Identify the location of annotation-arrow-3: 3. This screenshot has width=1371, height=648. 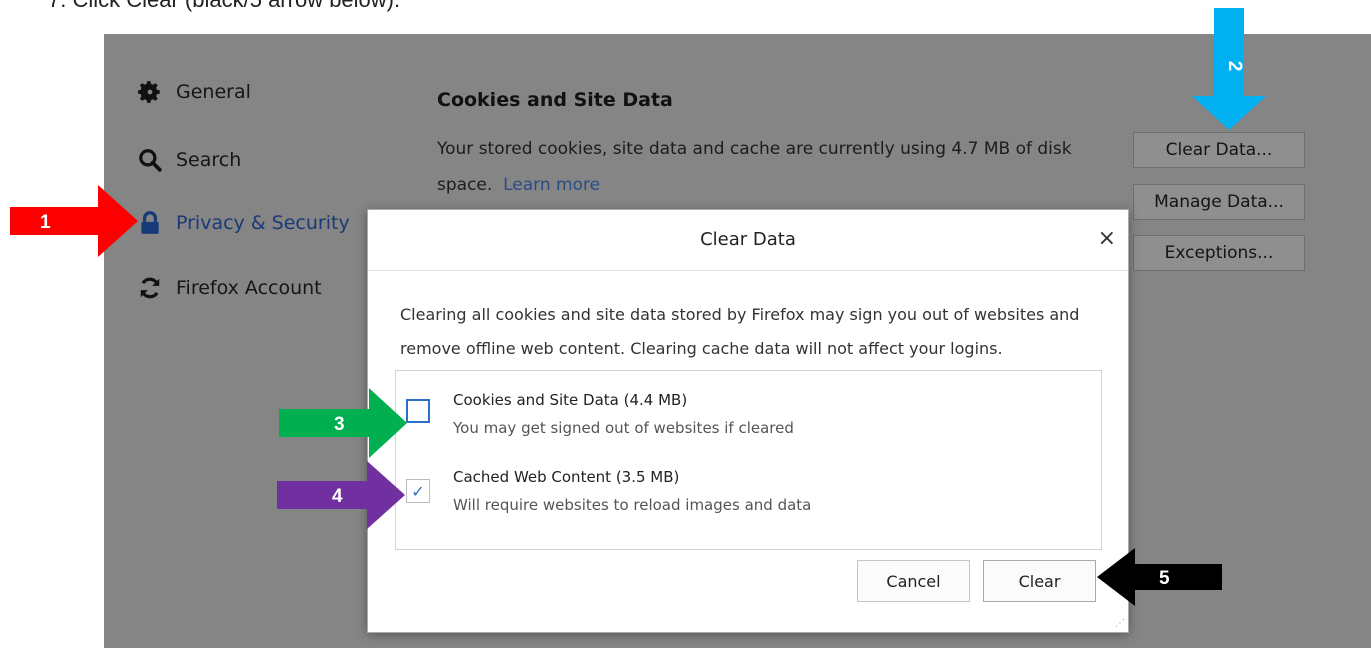
(343, 423).